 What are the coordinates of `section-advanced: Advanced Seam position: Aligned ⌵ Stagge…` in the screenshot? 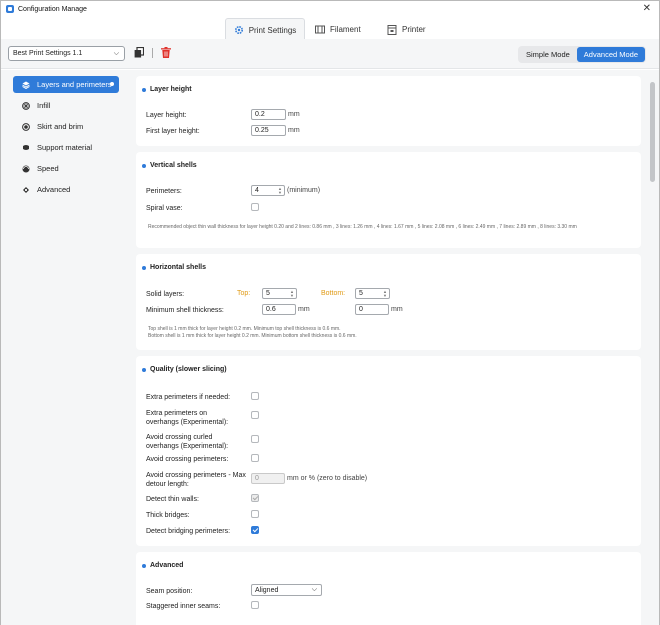 It's located at (388, 588).